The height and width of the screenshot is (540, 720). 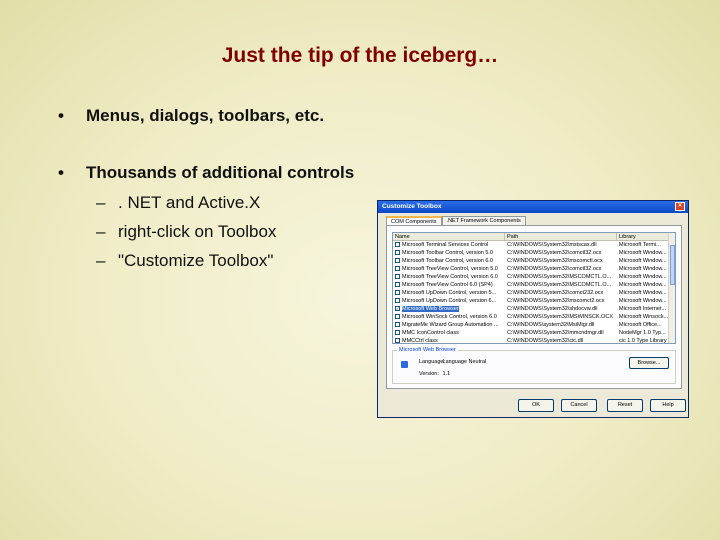 What do you see at coordinates (220, 172) in the screenshot?
I see `bullet-text: Thousands of additional controls` at bounding box center [220, 172].